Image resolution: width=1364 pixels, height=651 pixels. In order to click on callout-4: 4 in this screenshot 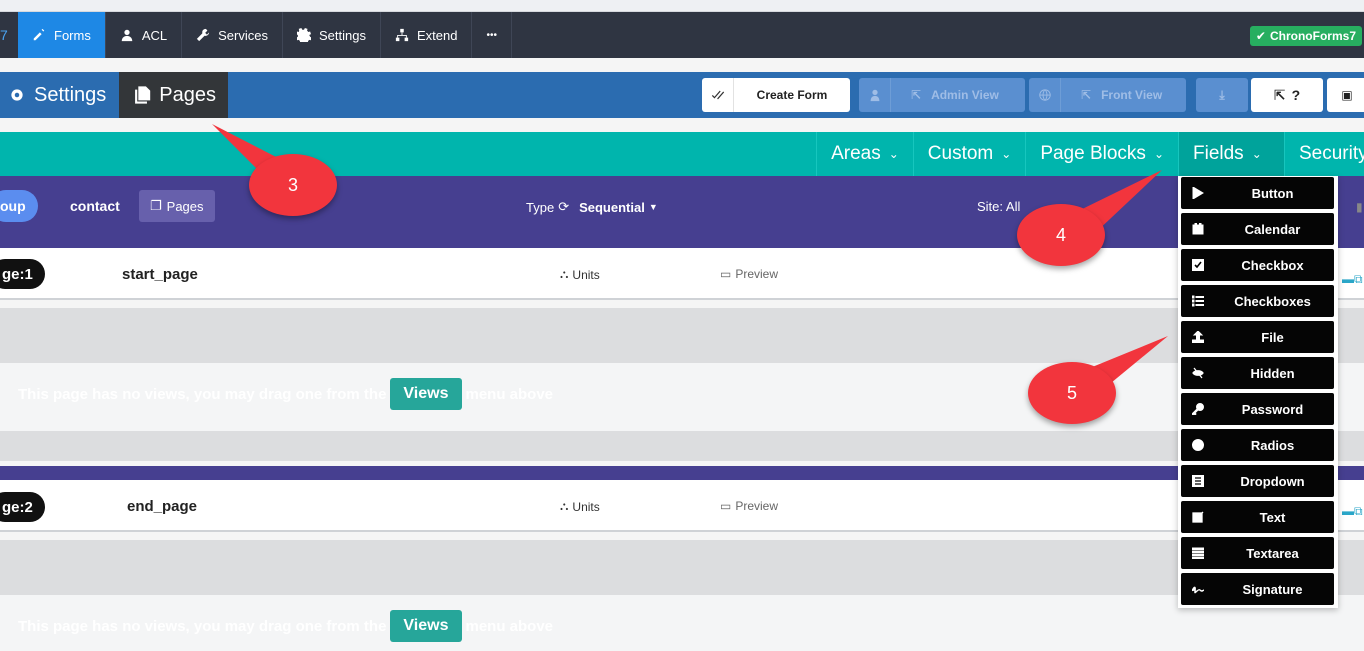, I will do `click(1061, 235)`.